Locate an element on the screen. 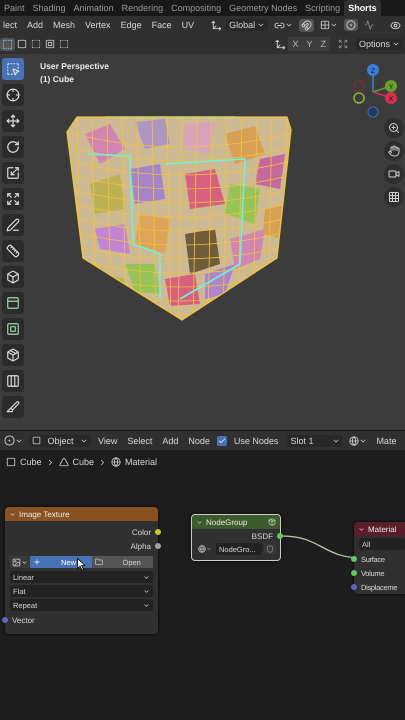  menu-item: lect is located at coordinates (10, 25).